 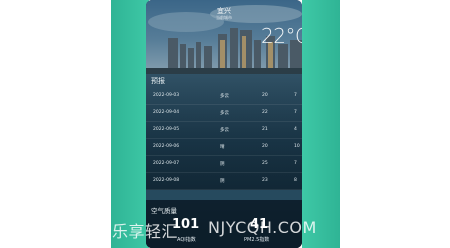 What do you see at coordinates (224, 189) in the screenshot?
I see `row-divider` at bounding box center [224, 189].